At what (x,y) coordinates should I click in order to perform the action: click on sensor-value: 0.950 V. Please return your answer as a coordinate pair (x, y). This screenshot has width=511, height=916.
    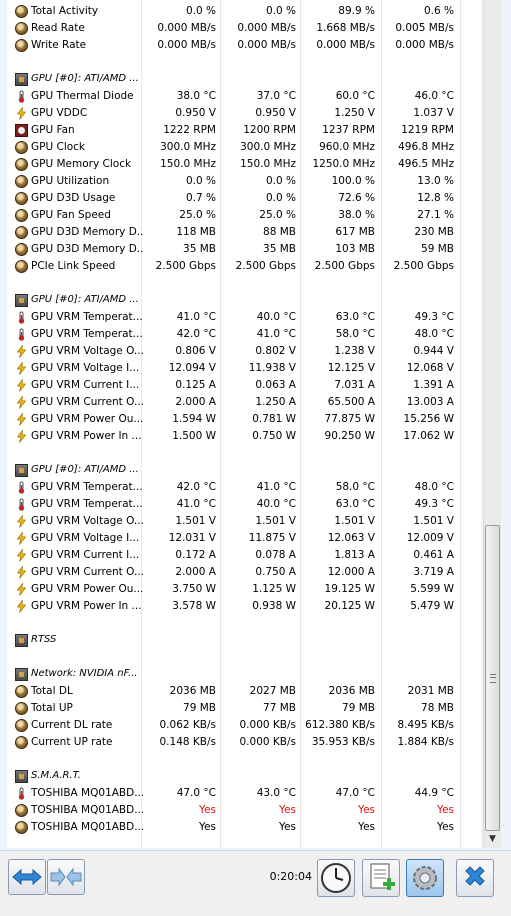
    Looking at the image, I should click on (275, 113).